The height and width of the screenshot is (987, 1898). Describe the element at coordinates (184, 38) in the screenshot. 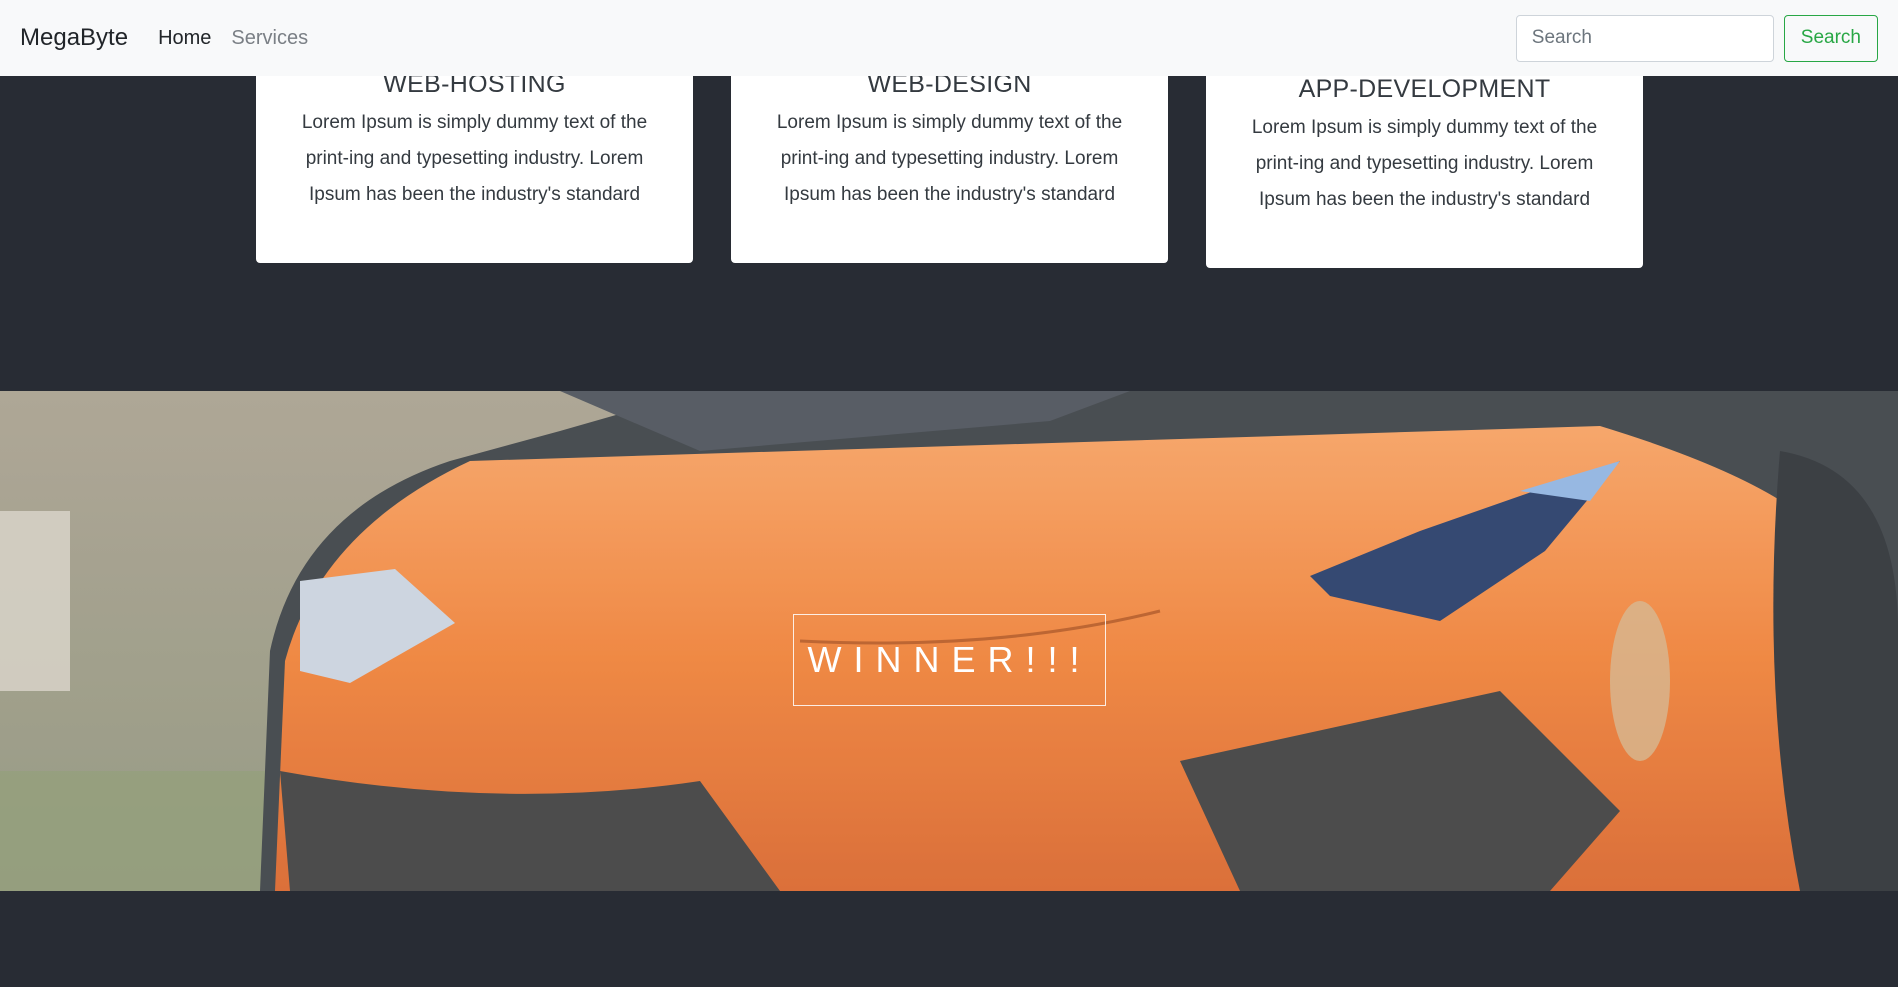

I see `nav-link-home: Home` at that location.